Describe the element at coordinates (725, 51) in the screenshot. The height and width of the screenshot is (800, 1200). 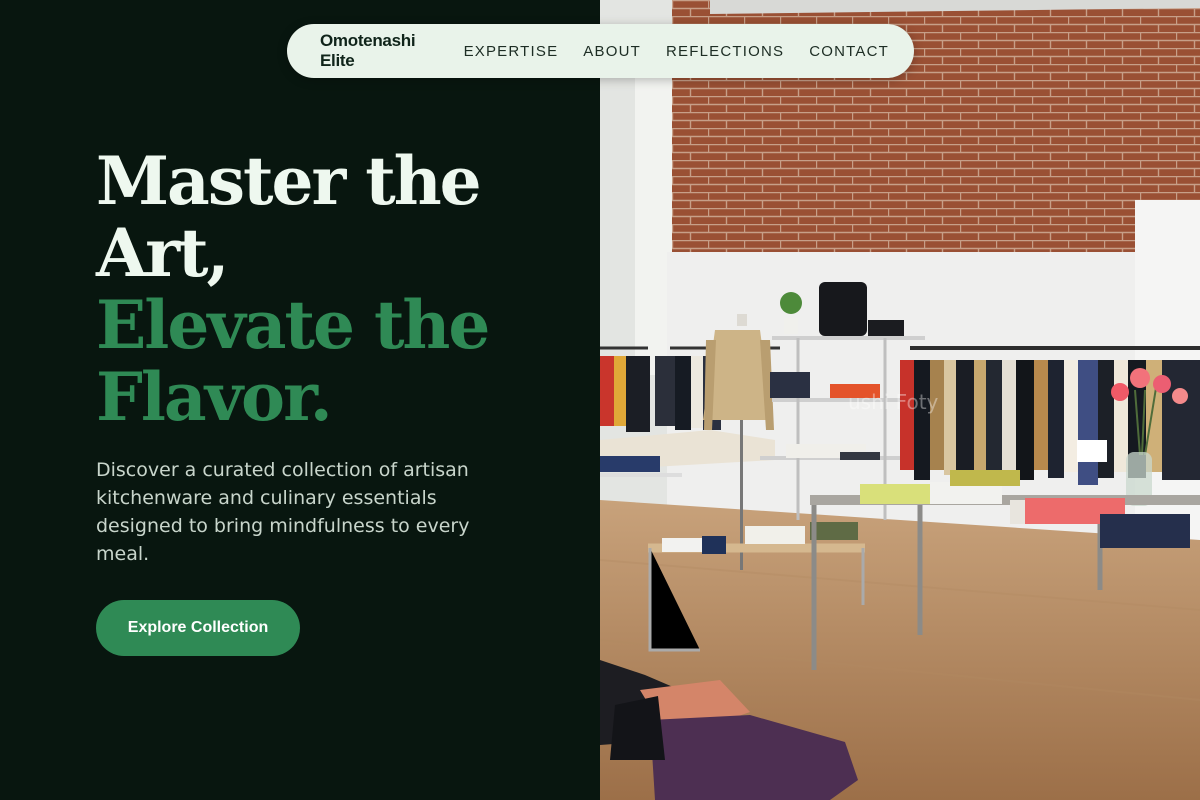
I see `nav-link-reflections: REFLECTIONS` at that location.